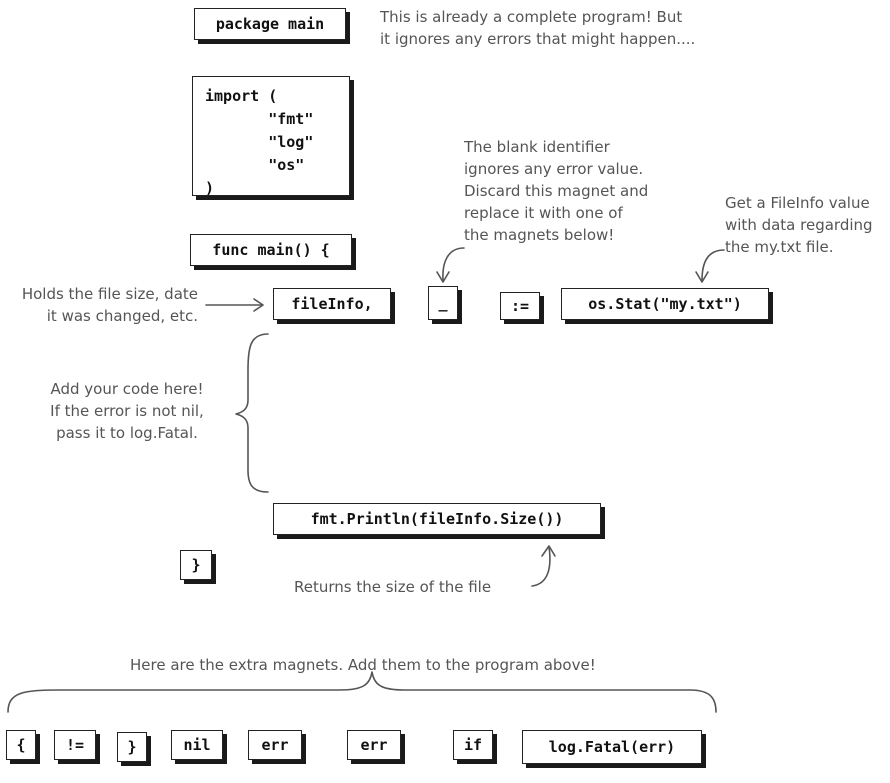 Image resolution: width=890 pixels, height=783 pixels. Describe the element at coordinates (271, 250) in the screenshot. I see `magnet-func-main: func main() {` at that location.